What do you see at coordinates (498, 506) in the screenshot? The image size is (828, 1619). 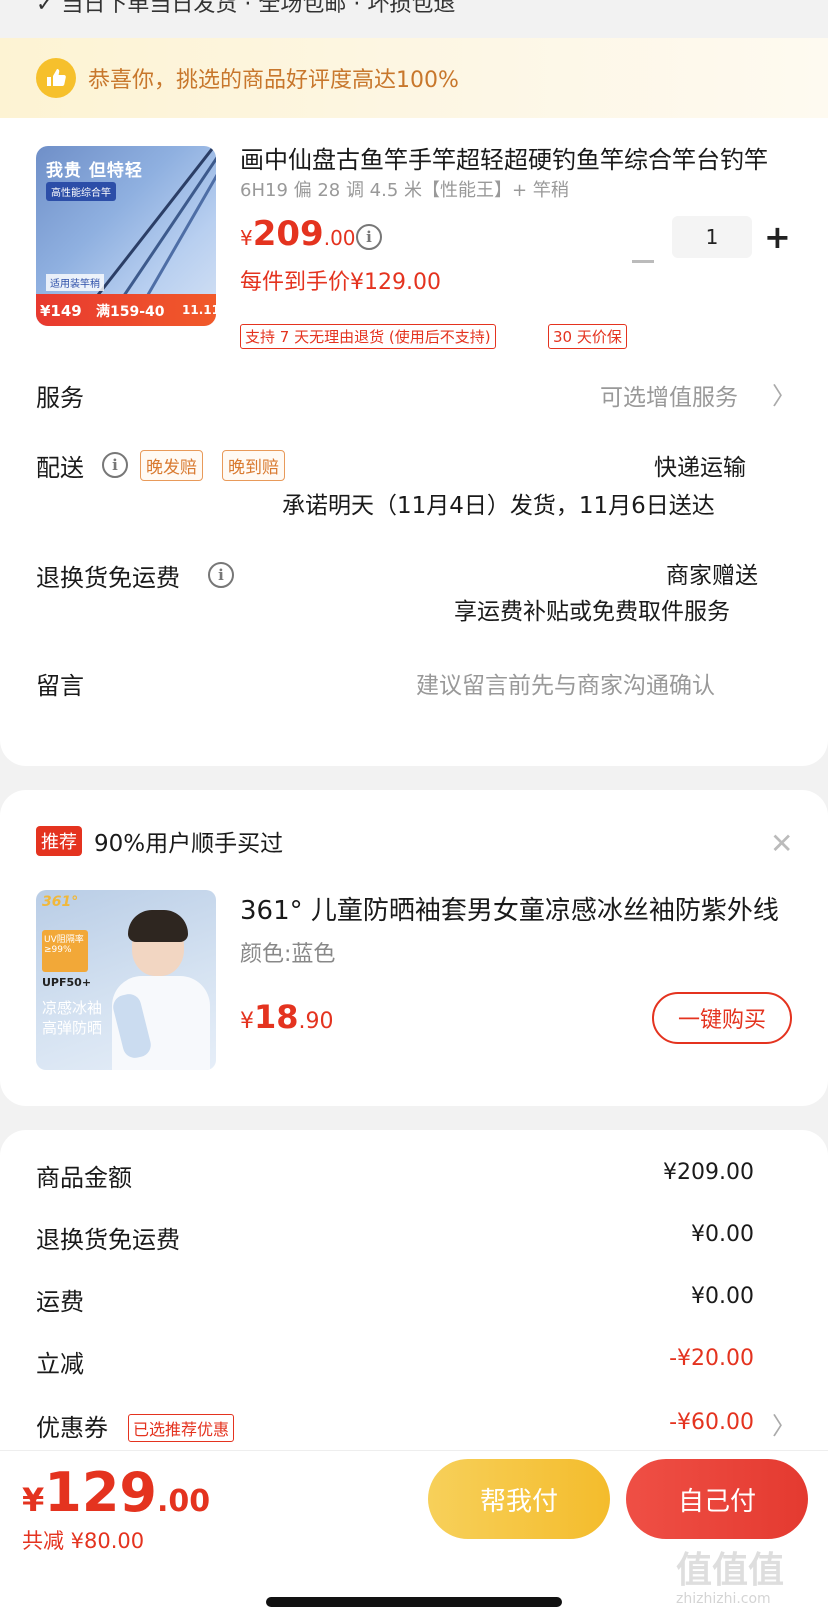 I see `delivery-promise: 承诺明天（11月4日）发货，11月6日送达` at bounding box center [498, 506].